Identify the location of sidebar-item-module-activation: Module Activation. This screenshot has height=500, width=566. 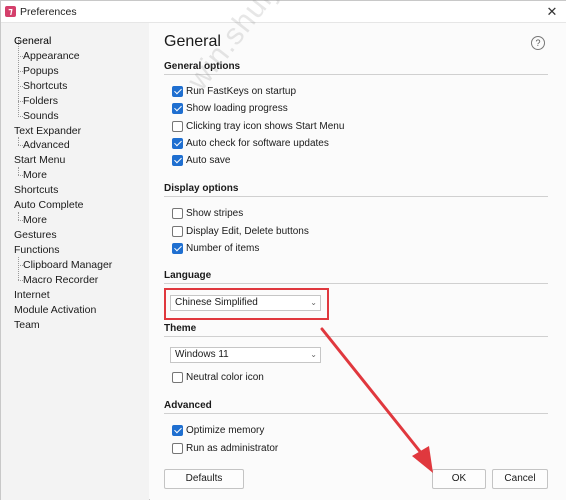
(55, 310).